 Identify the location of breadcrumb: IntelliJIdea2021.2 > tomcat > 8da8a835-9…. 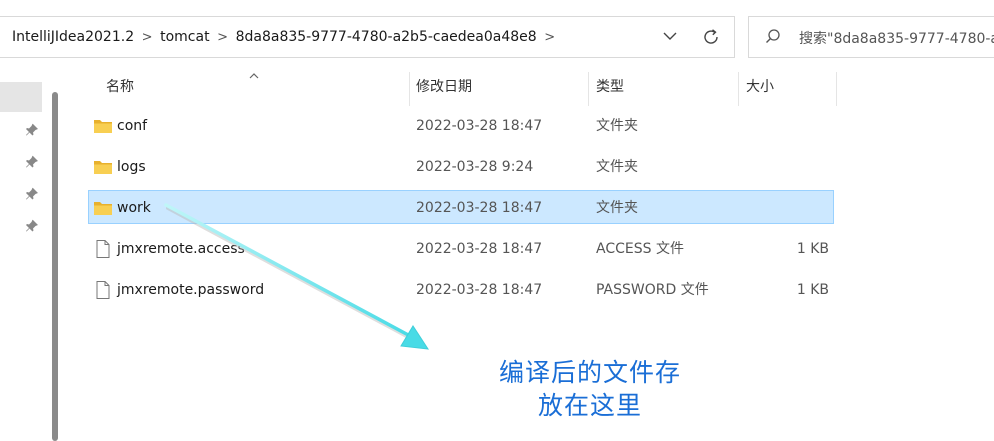
(285, 37).